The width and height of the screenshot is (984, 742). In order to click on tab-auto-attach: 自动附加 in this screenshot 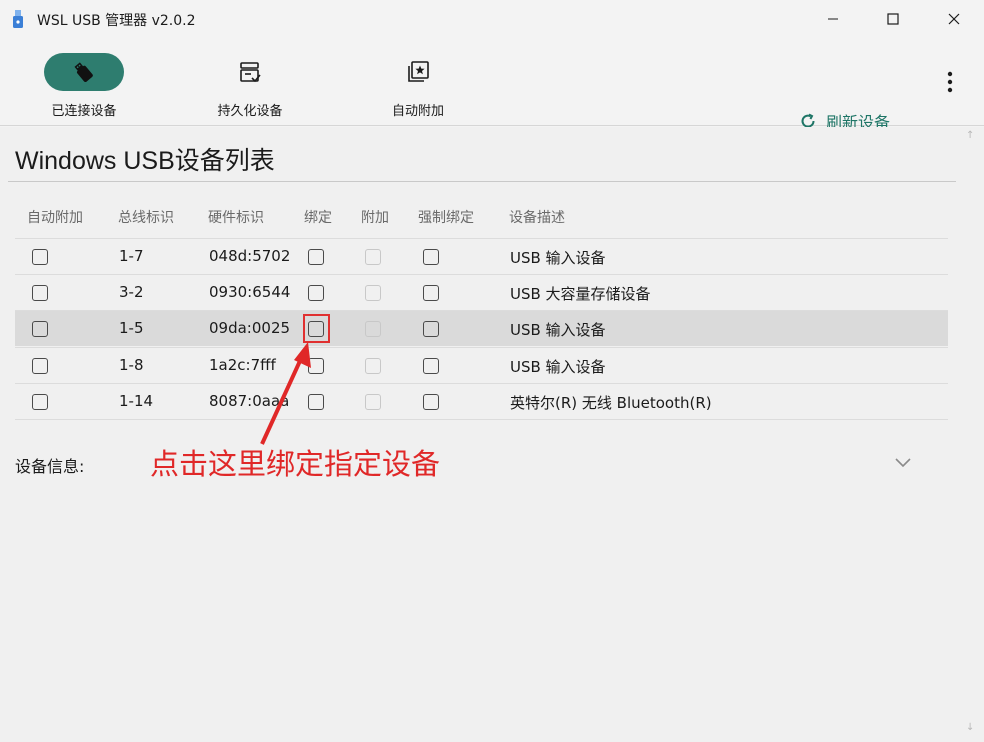, I will do `click(418, 82)`.